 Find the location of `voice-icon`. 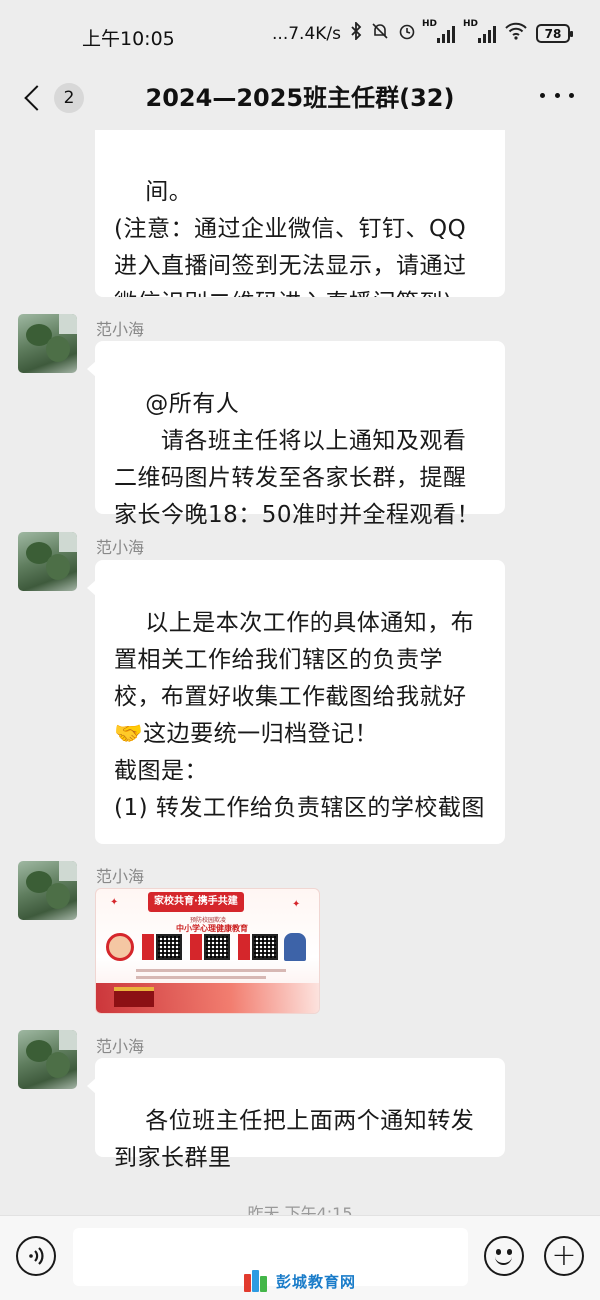

voice-icon is located at coordinates (36, 1256).